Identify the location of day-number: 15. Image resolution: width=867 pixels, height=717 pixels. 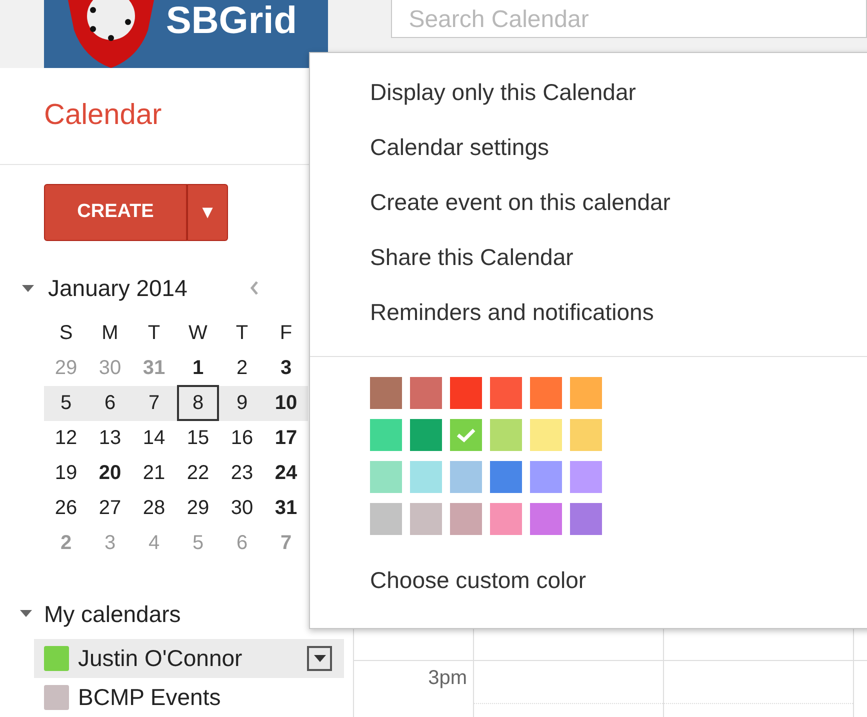
(198, 438).